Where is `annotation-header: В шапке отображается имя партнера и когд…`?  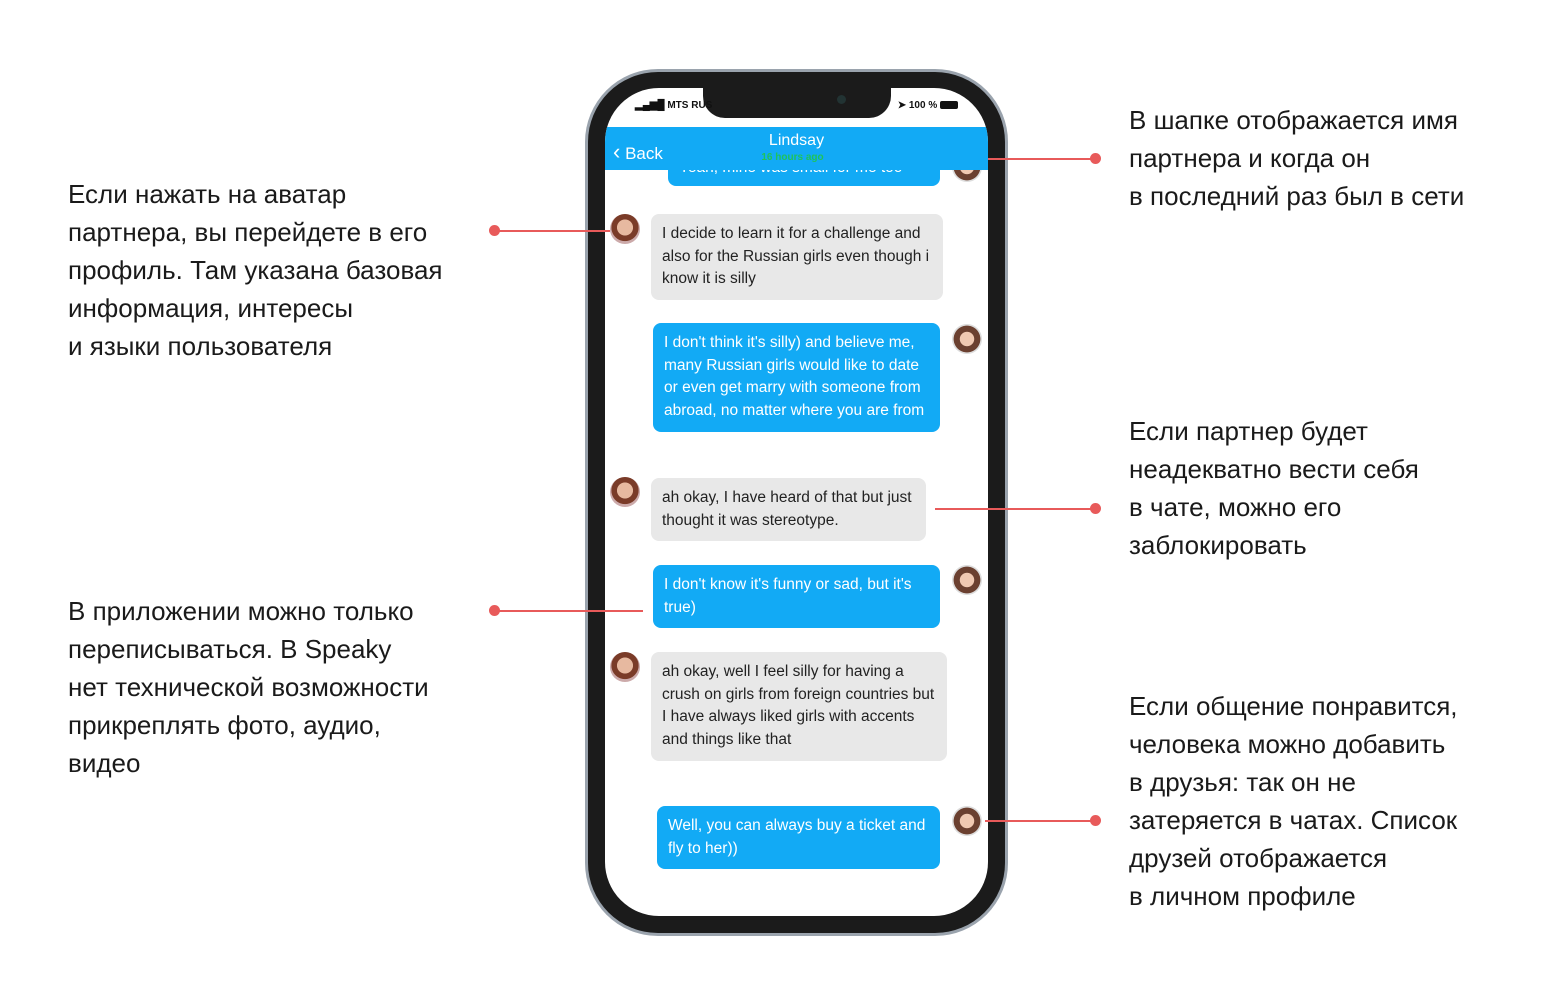
annotation-header: В шапке отображается имя партнера и когд… is located at coordinates (1297, 158).